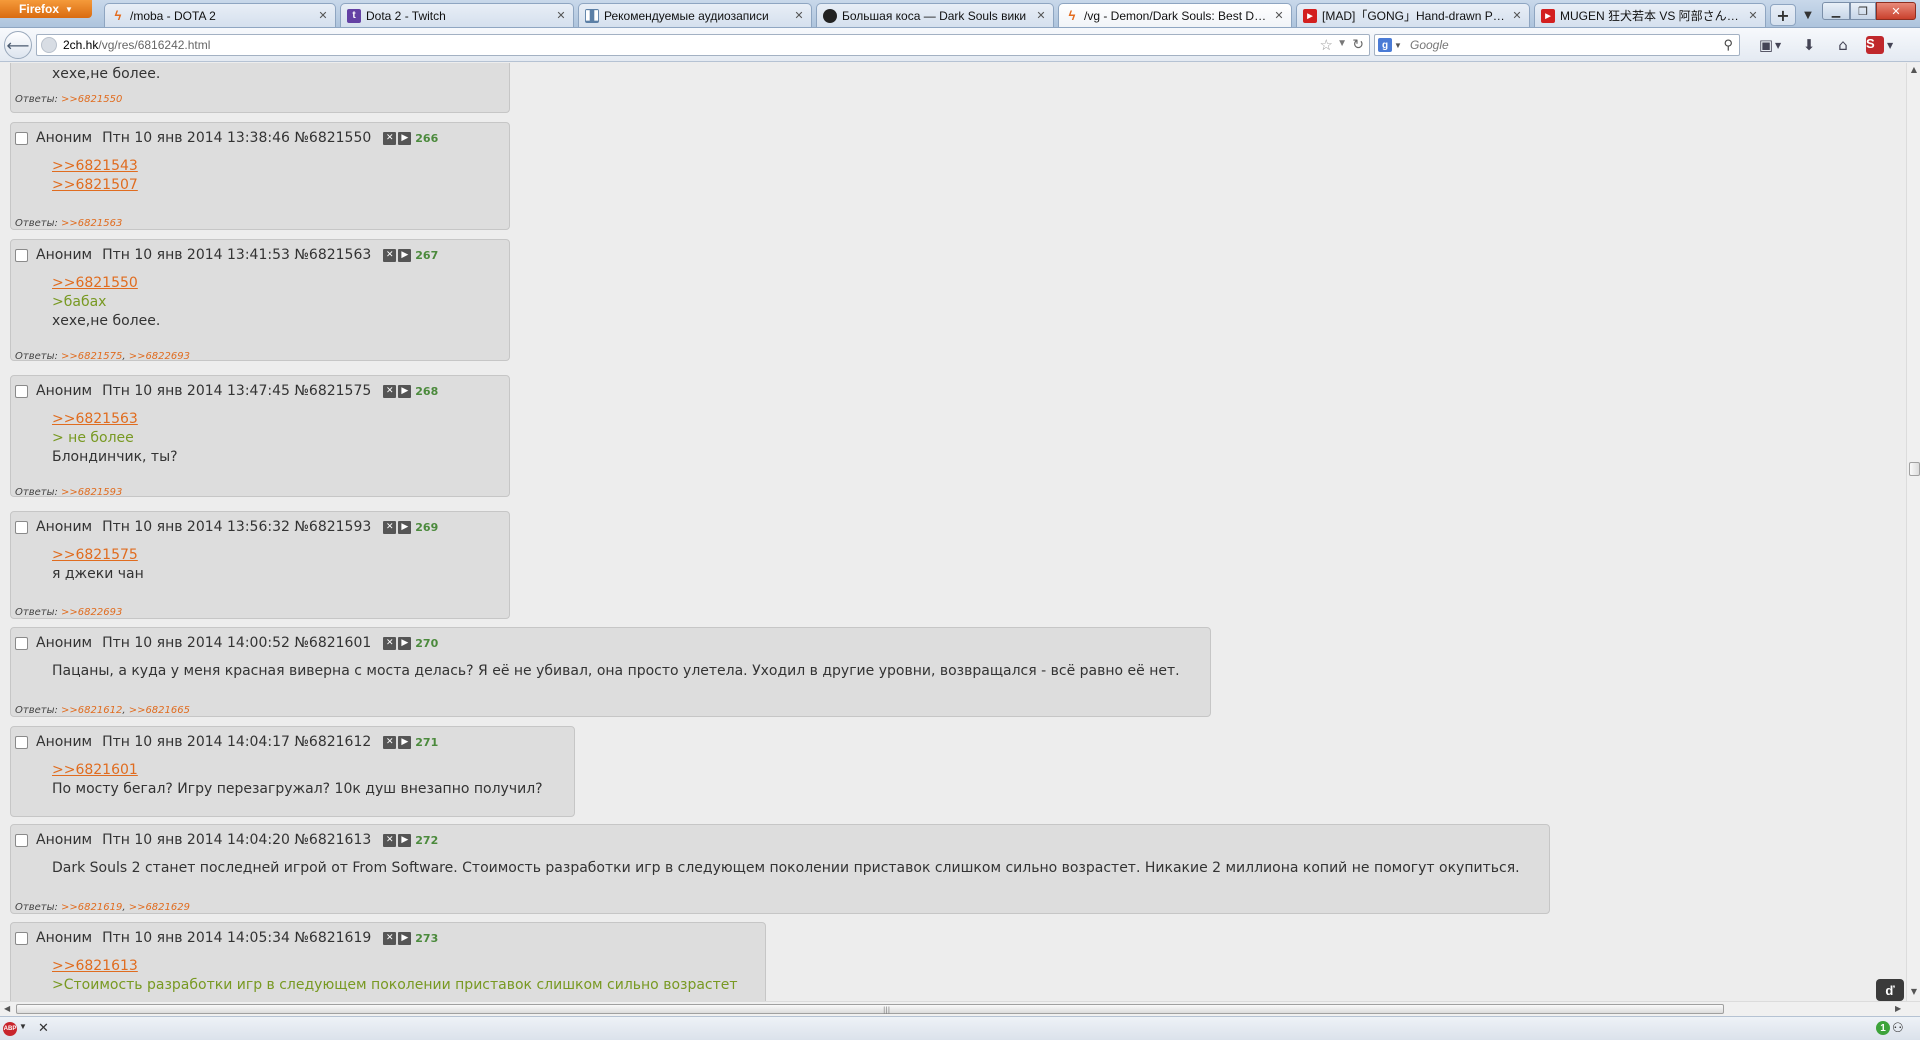 The width and height of the screenshot is (1920, 1040). Describe the element at coordinates (332, 527) in the screenshot. I see `post-number: №6821593` at that location.